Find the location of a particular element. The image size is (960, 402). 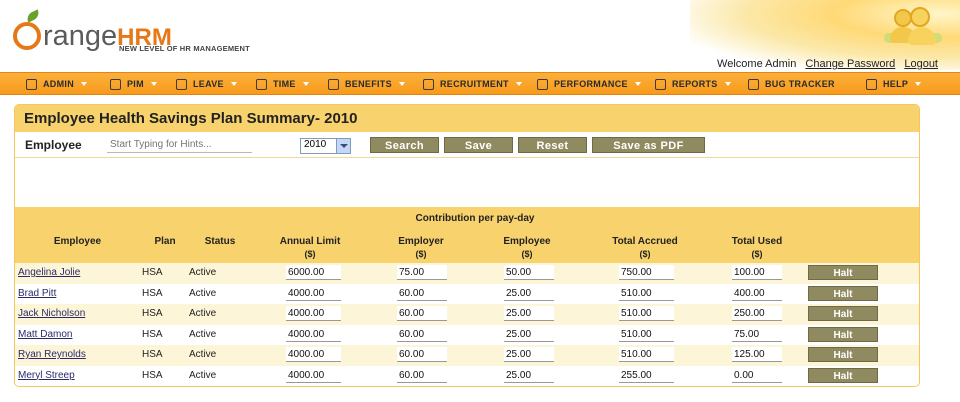

menu-pim: PIM is located at coordinates (133, 84).